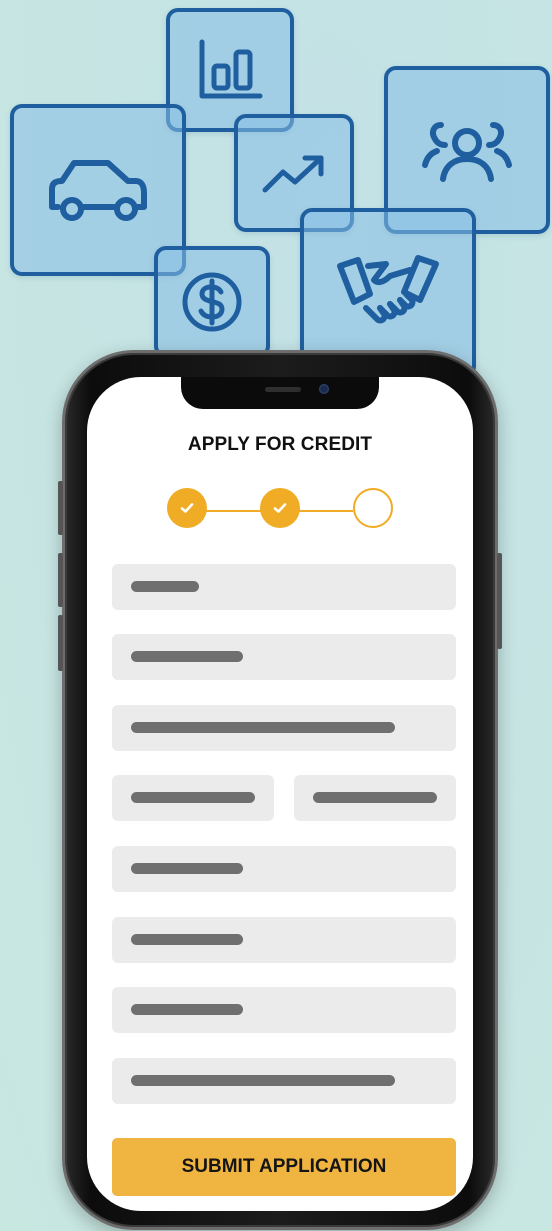  Describe the element at coordinates (284, 1167) in the screenshot. I see `submit-application-button: SUBMIT APPLICATION` at that location.